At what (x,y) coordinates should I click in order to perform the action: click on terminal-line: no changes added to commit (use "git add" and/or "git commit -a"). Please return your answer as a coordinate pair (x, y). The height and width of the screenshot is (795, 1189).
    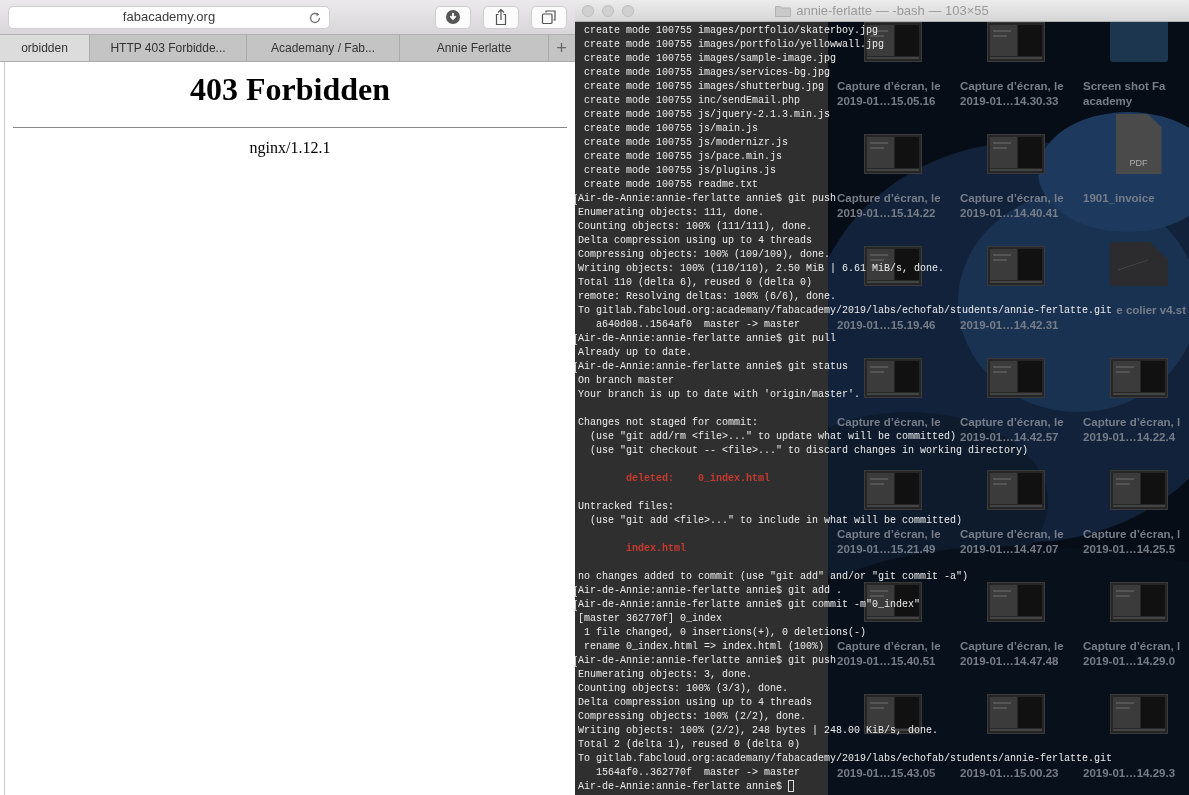
    Looking at the image, I should click on (773, 577).